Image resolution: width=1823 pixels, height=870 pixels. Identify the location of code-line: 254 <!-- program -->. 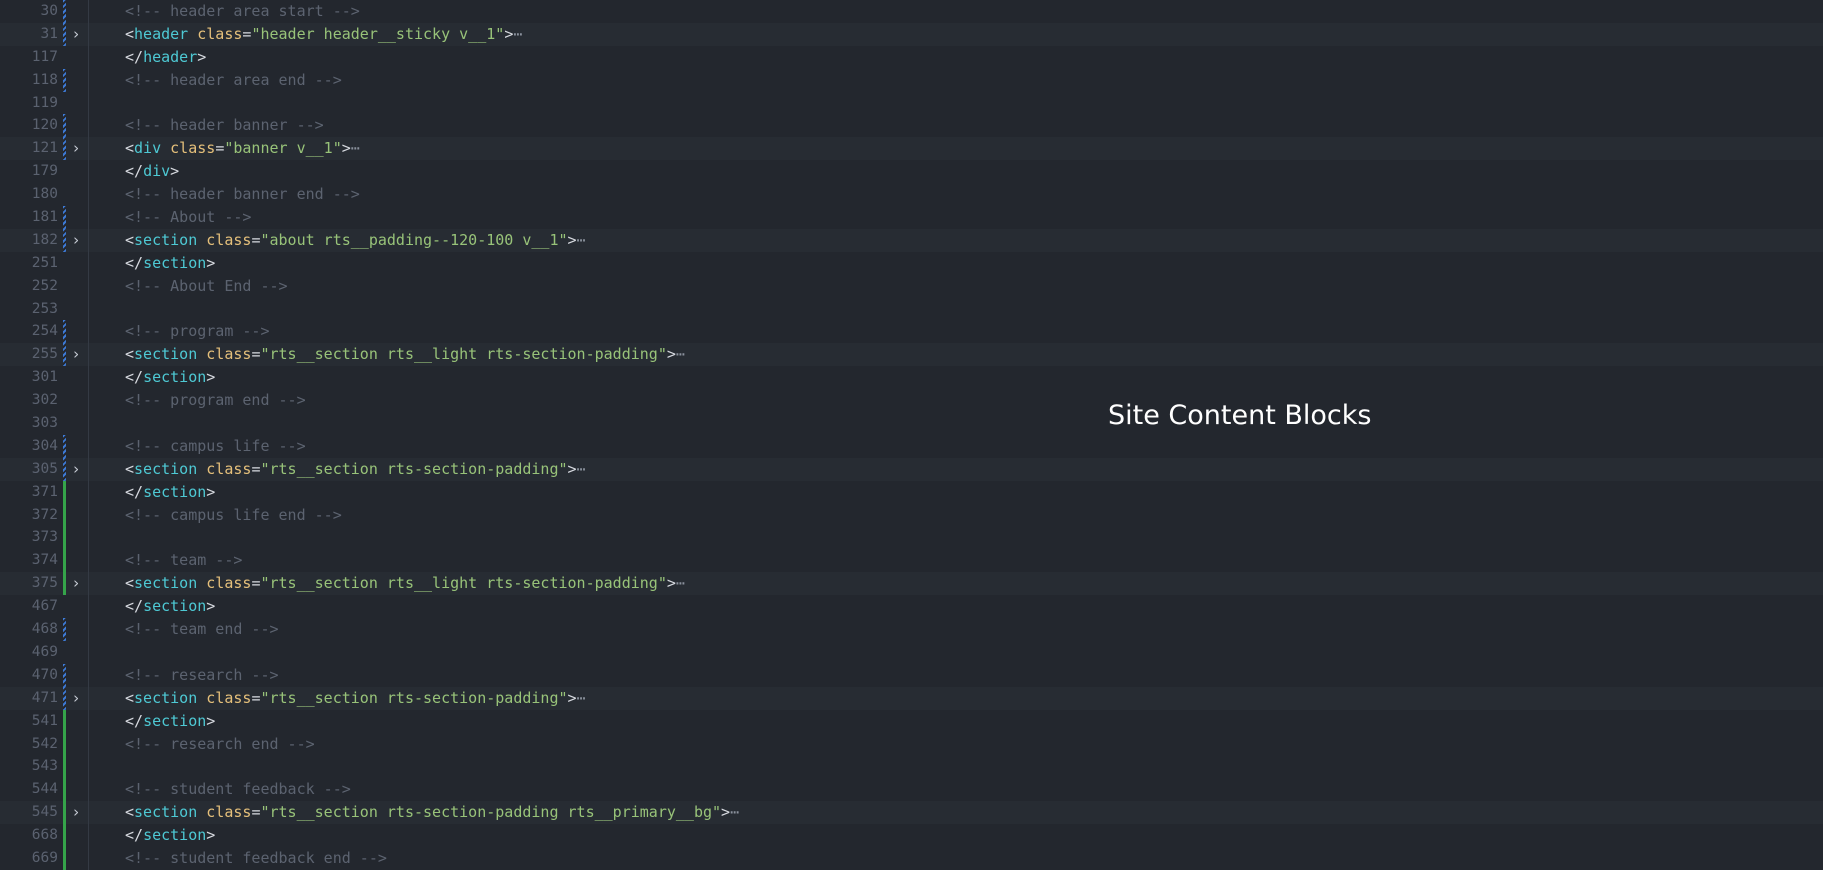
(911, 332).